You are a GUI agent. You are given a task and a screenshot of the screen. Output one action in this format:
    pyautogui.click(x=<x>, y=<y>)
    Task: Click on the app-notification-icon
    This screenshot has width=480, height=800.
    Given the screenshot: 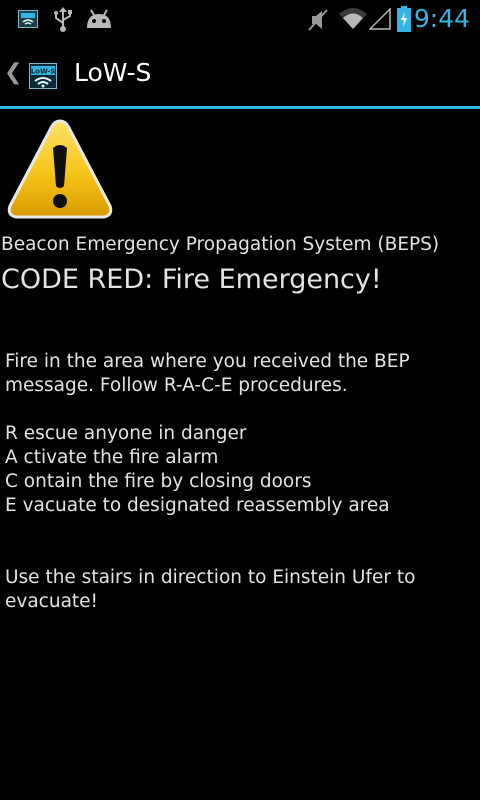 What is the action you would take?
    pyautogui.click(x=28, y=21)
    